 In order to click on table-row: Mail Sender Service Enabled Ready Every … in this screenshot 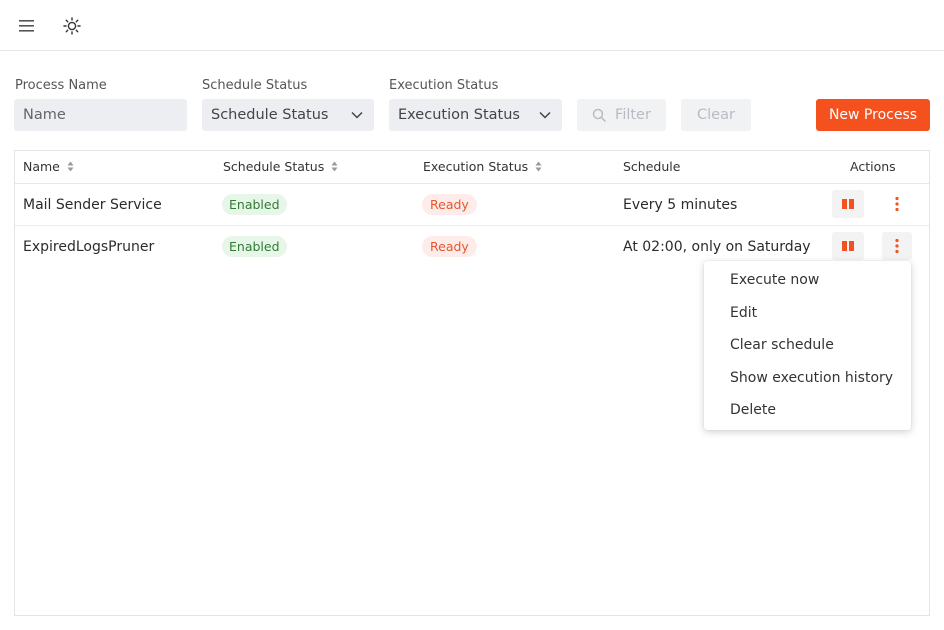, I will do `click(472, 205)`.